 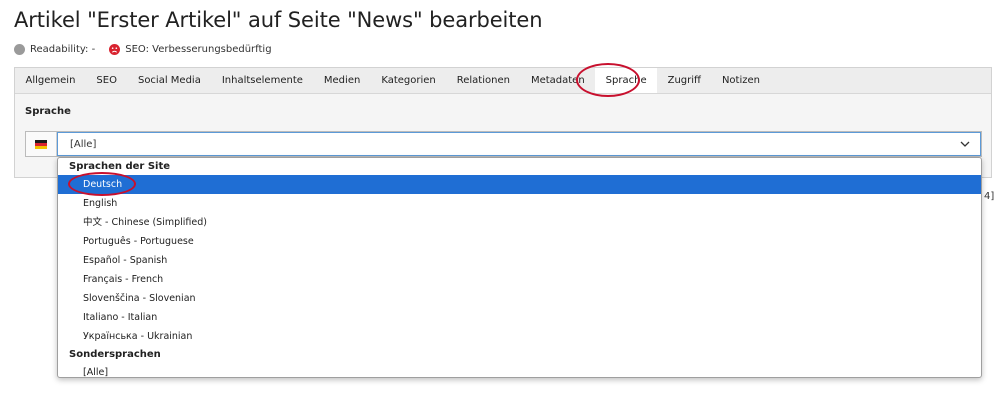 I want to click on seo-status: SEO: Verbesserungsbedürftig, so click(x=190, y=49).